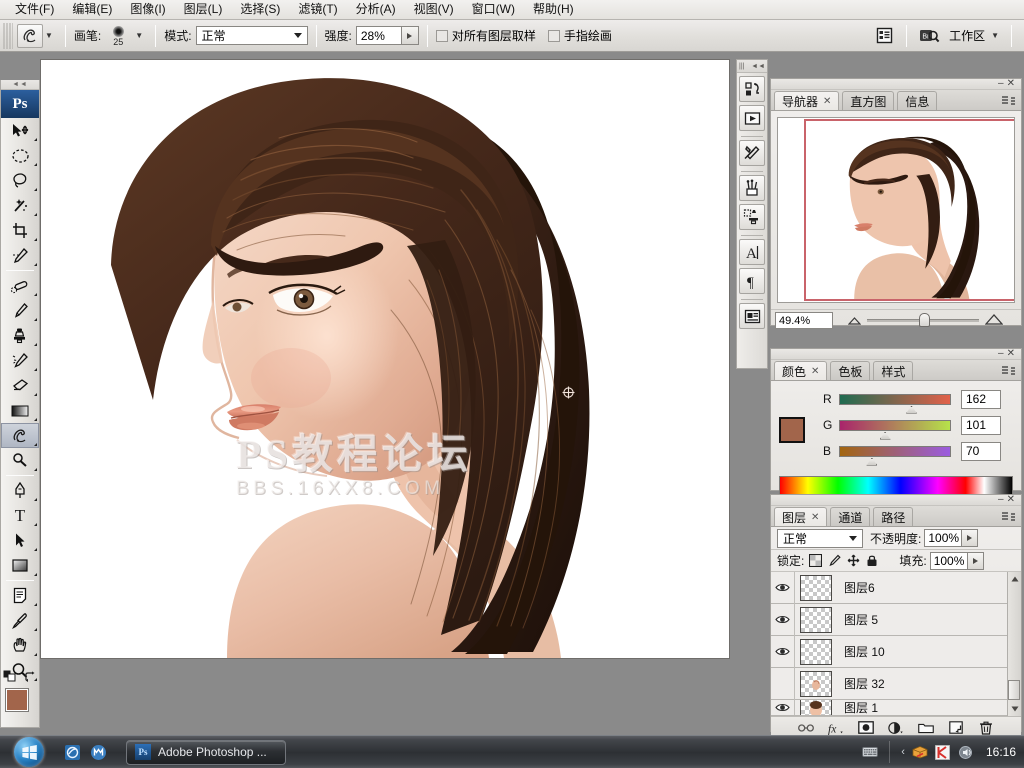 The image size is (1024, 768). Describe the element at coordinates (943, 752) in the screenshot. I see `tray-kaspersky-icon` at that location.